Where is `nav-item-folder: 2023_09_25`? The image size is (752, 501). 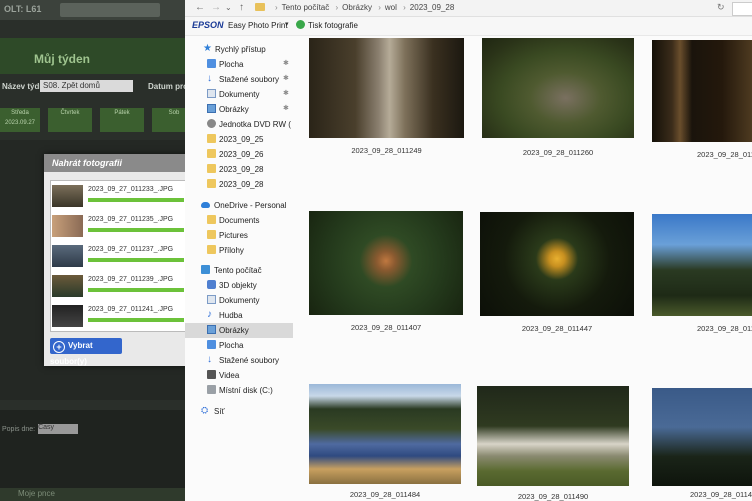 nav-item-folder: 2023_09_25 is located at coordinates (239, 139).